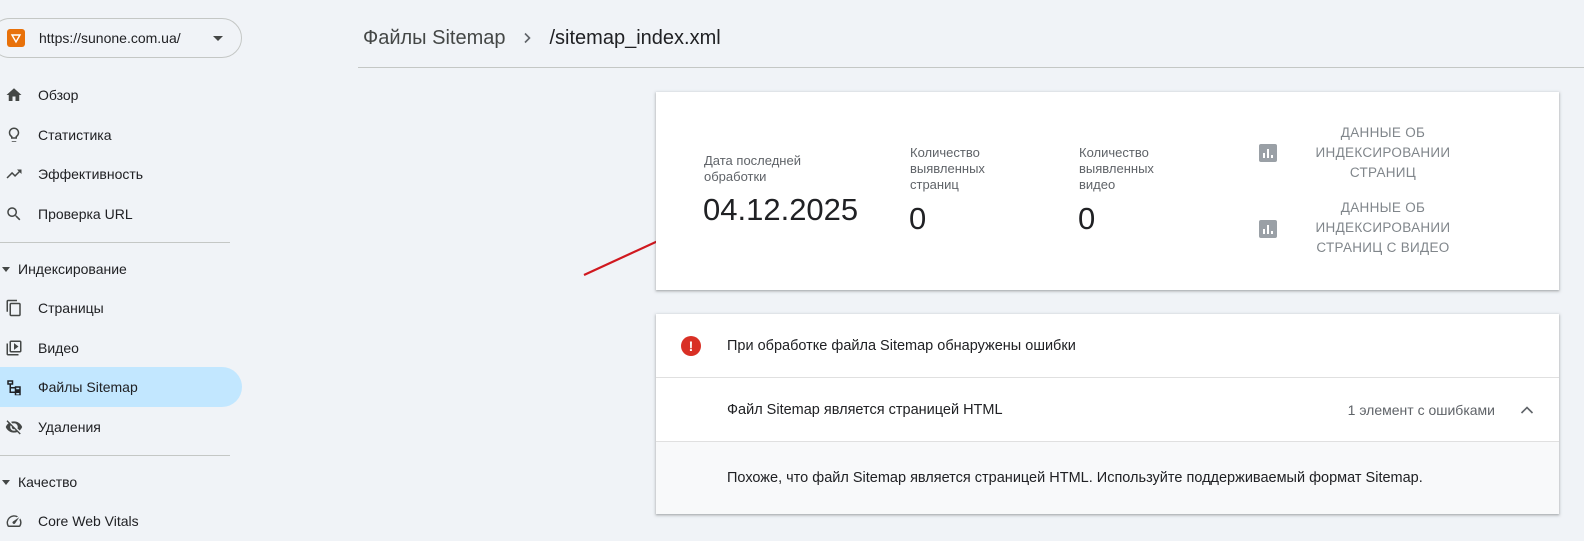 This screenshot has height=541, width=1584. I want to click on sidebar-item-label: Страницы, so click(71, 308).